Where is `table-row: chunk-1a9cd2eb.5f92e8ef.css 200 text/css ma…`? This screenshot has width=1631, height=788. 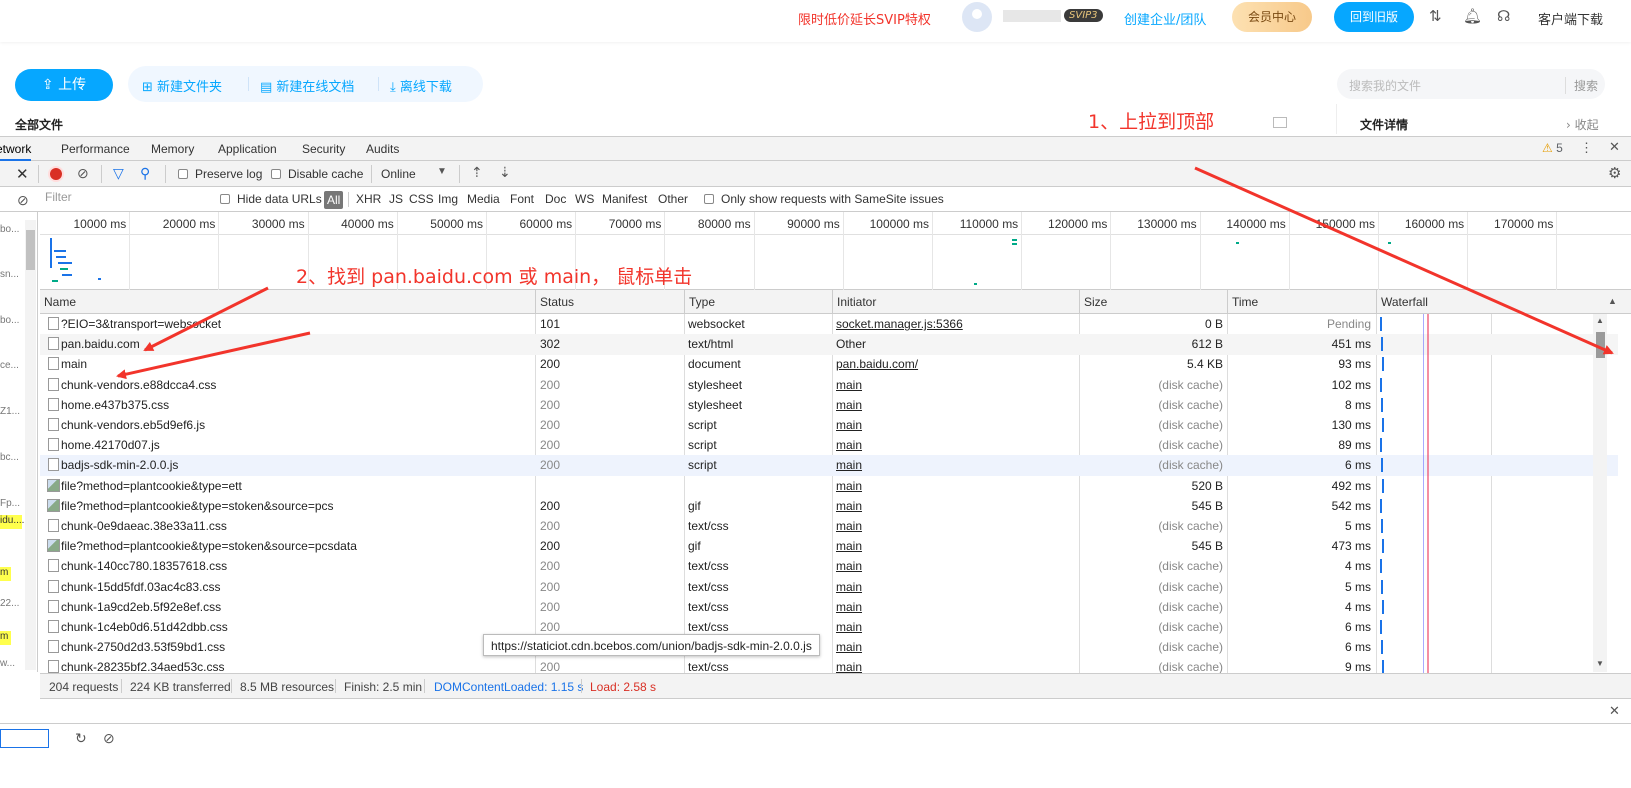
table-row: chunk-1a9cd2eb.5f92e8ef.css 200 text/css ma… is located at coordinates (829, 607).